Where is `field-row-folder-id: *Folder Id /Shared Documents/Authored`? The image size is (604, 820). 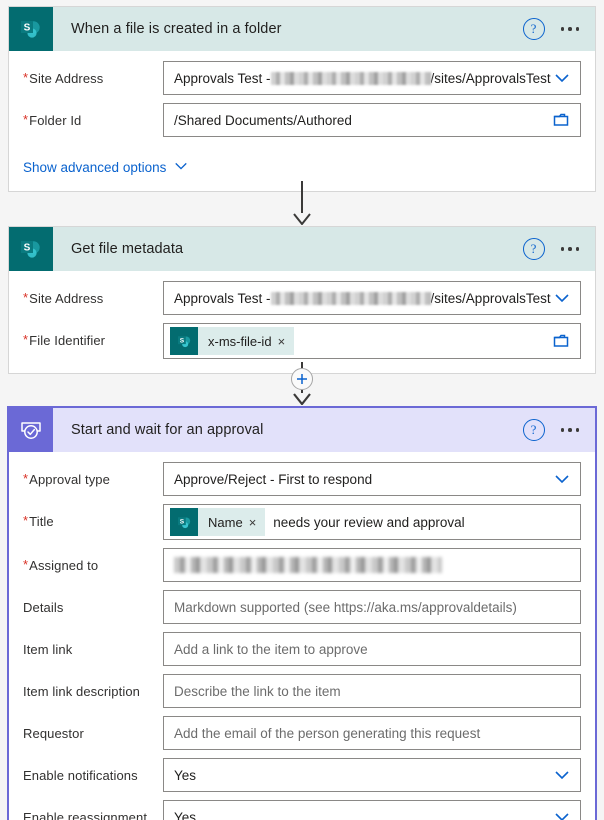 field-row-folder-id: *Folder Id /Shared Documents/Authored is located at coordinates (302, 120).